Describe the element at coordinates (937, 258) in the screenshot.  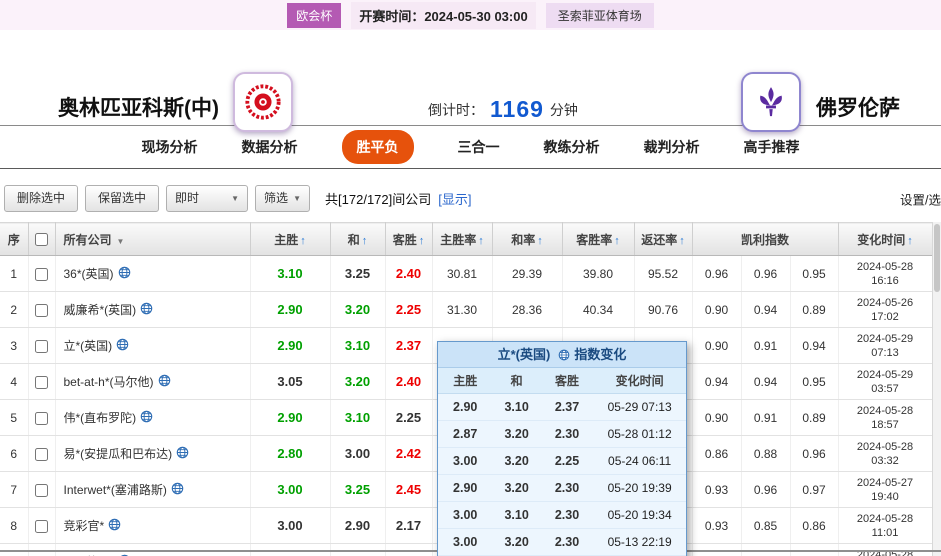
I see `scrollbar-thumb` at that location.